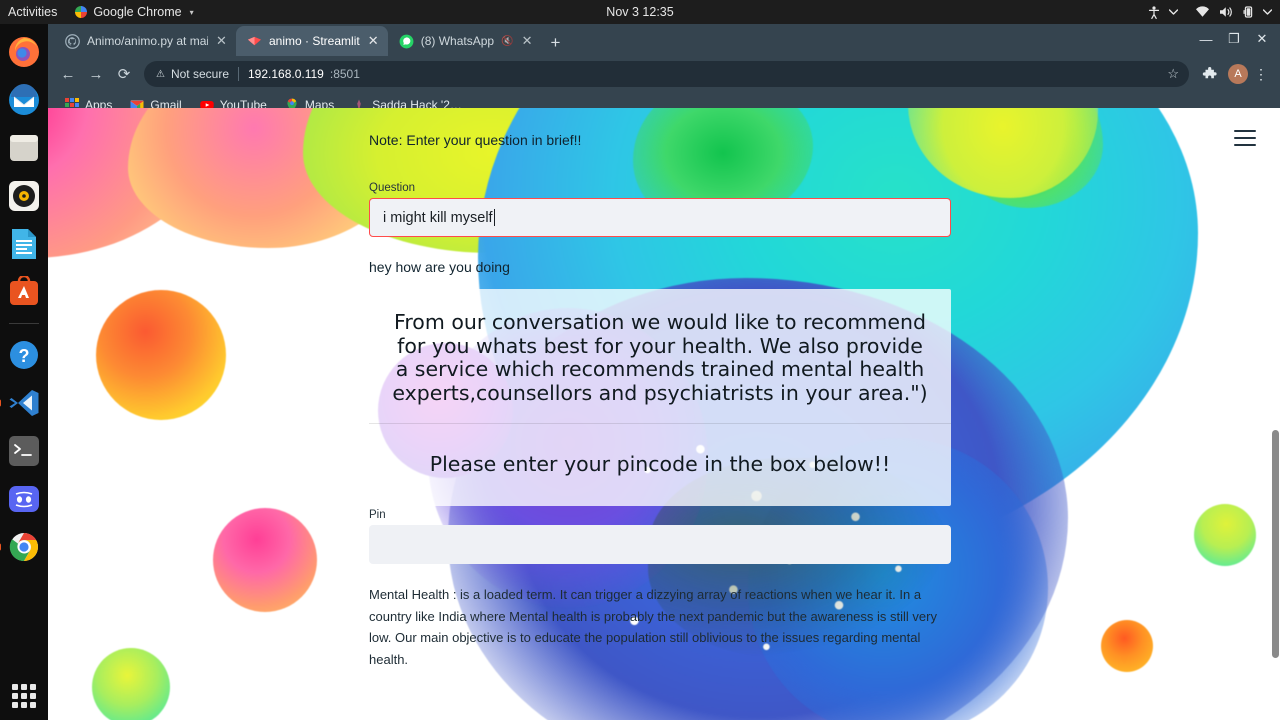  Describe the element at coordinates (1238, 74) in the screenshot. I see `profile-avatar: A` at that location.